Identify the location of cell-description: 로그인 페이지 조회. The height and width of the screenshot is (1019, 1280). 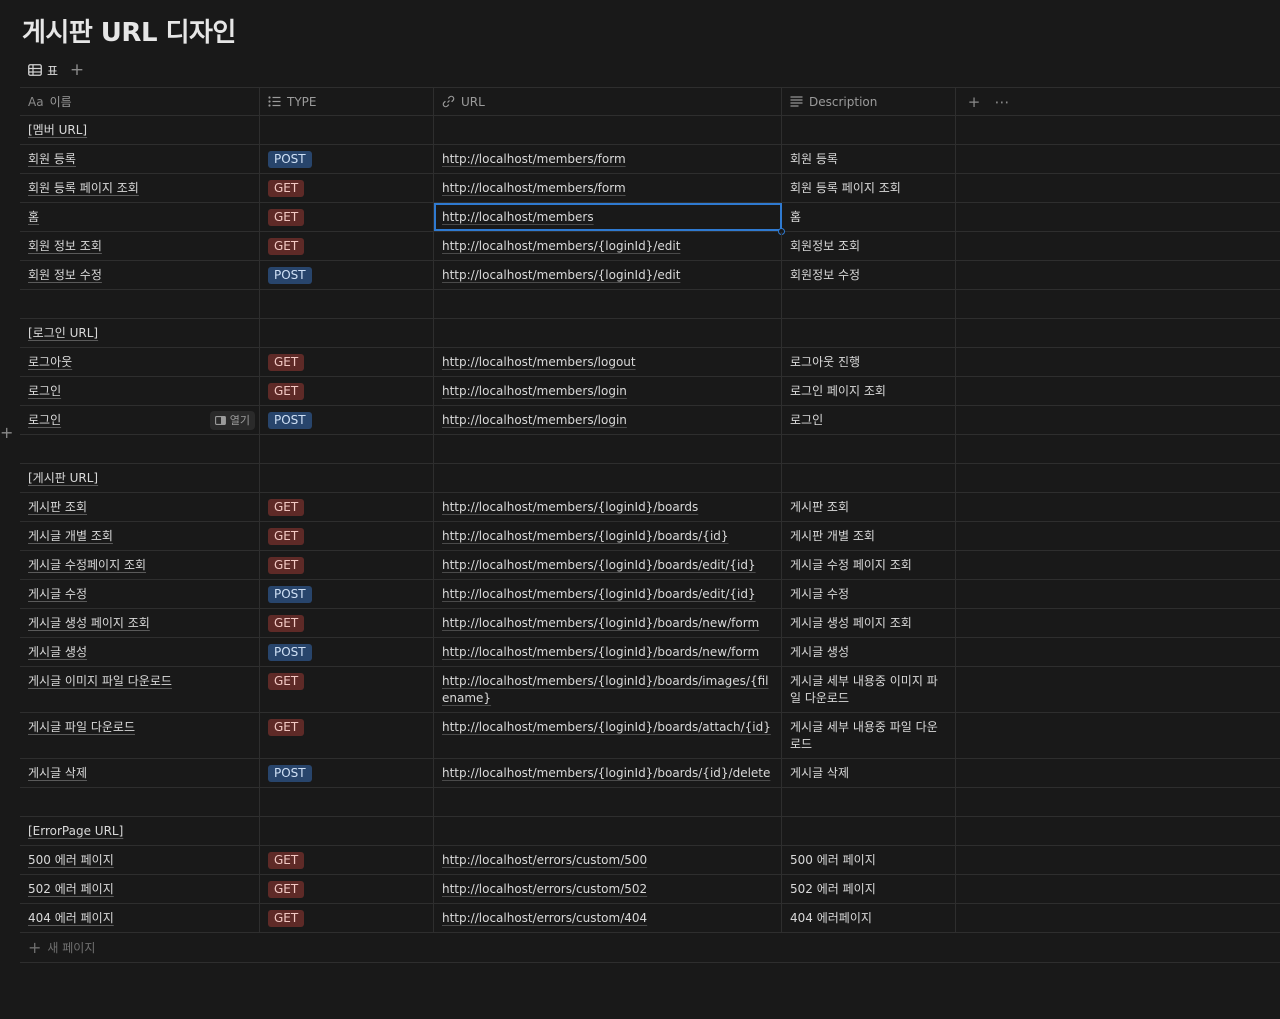
(869, 391).